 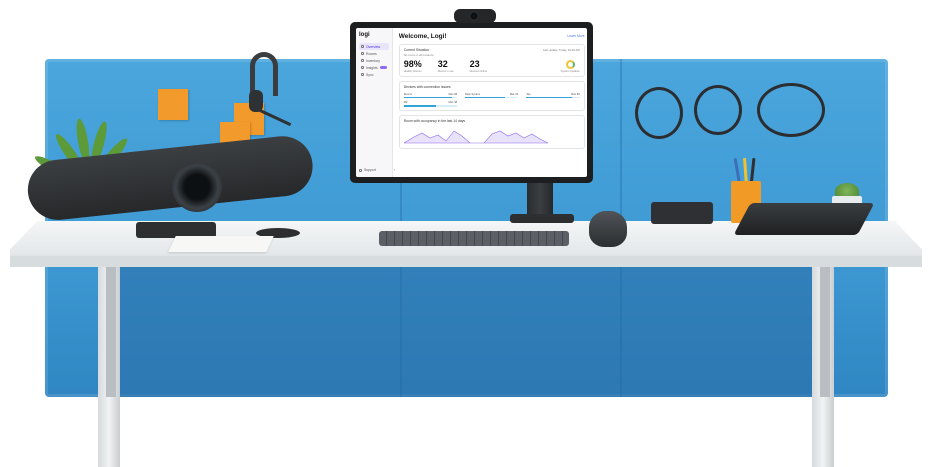 I want to click on usage-card: Room with occupancy in the last 14 days, so click(x=491, y=131).